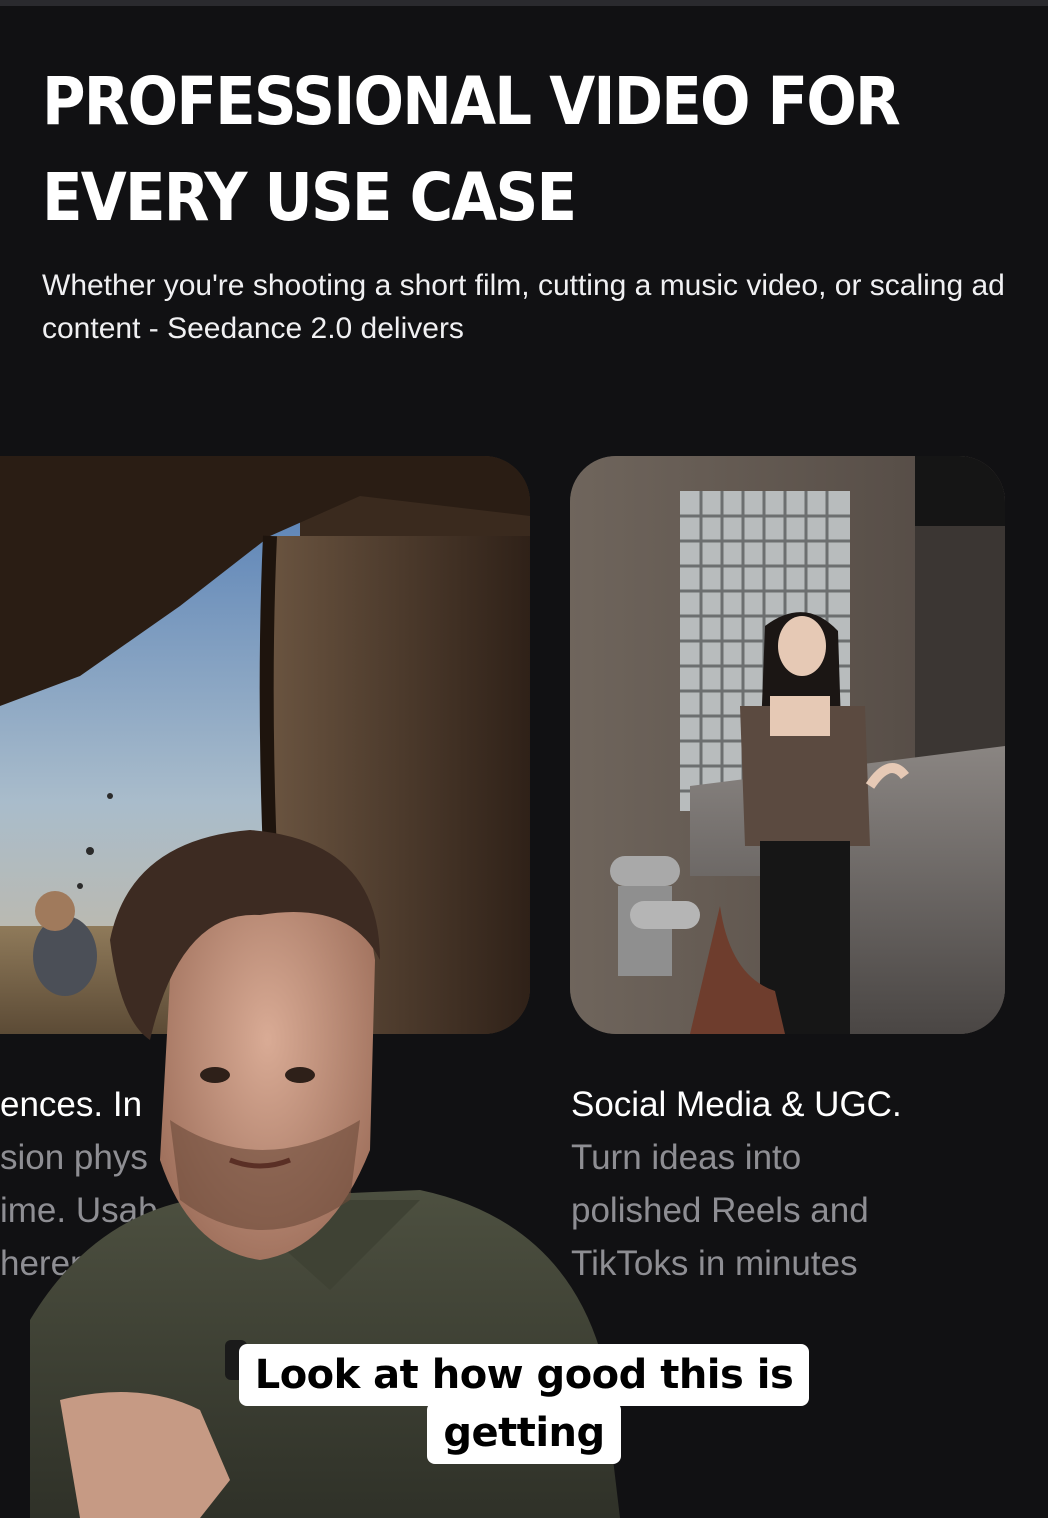 The width and height of the screenshot is (1048, 1518). What do you see at coordinates (736, 1104) in the screenshot?
I see `card-title-social: Social Media & UGC.` at bounding box center [736, 1104].